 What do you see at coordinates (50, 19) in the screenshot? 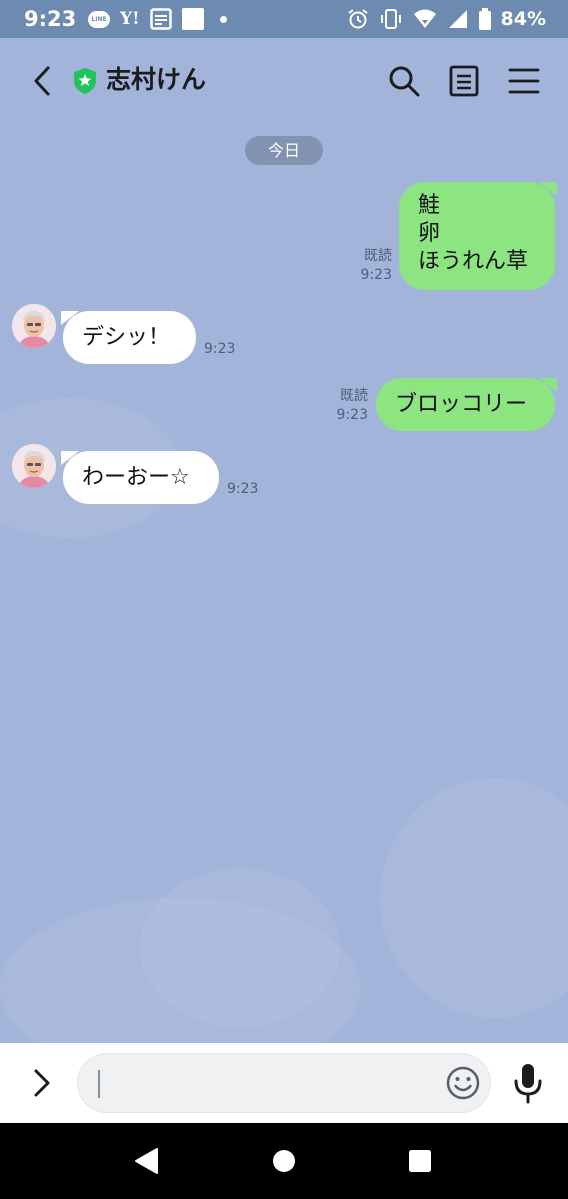
I see `status-time: 9:23` at bounding box center [50, 19].